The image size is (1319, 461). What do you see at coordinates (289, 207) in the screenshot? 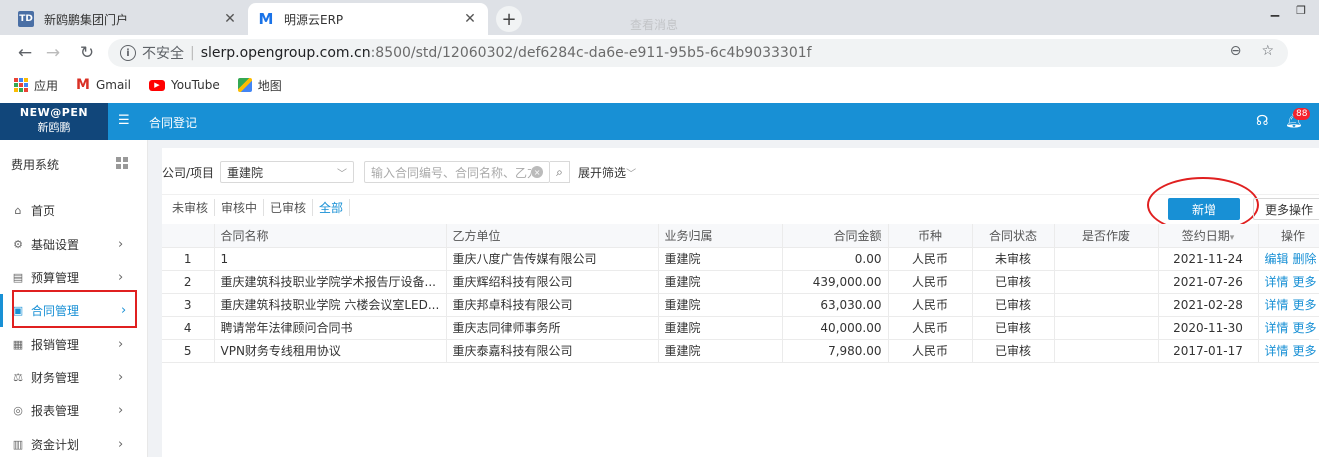
I see `status-tab-reviewed: 已审核` at bounding box center [289, 207].